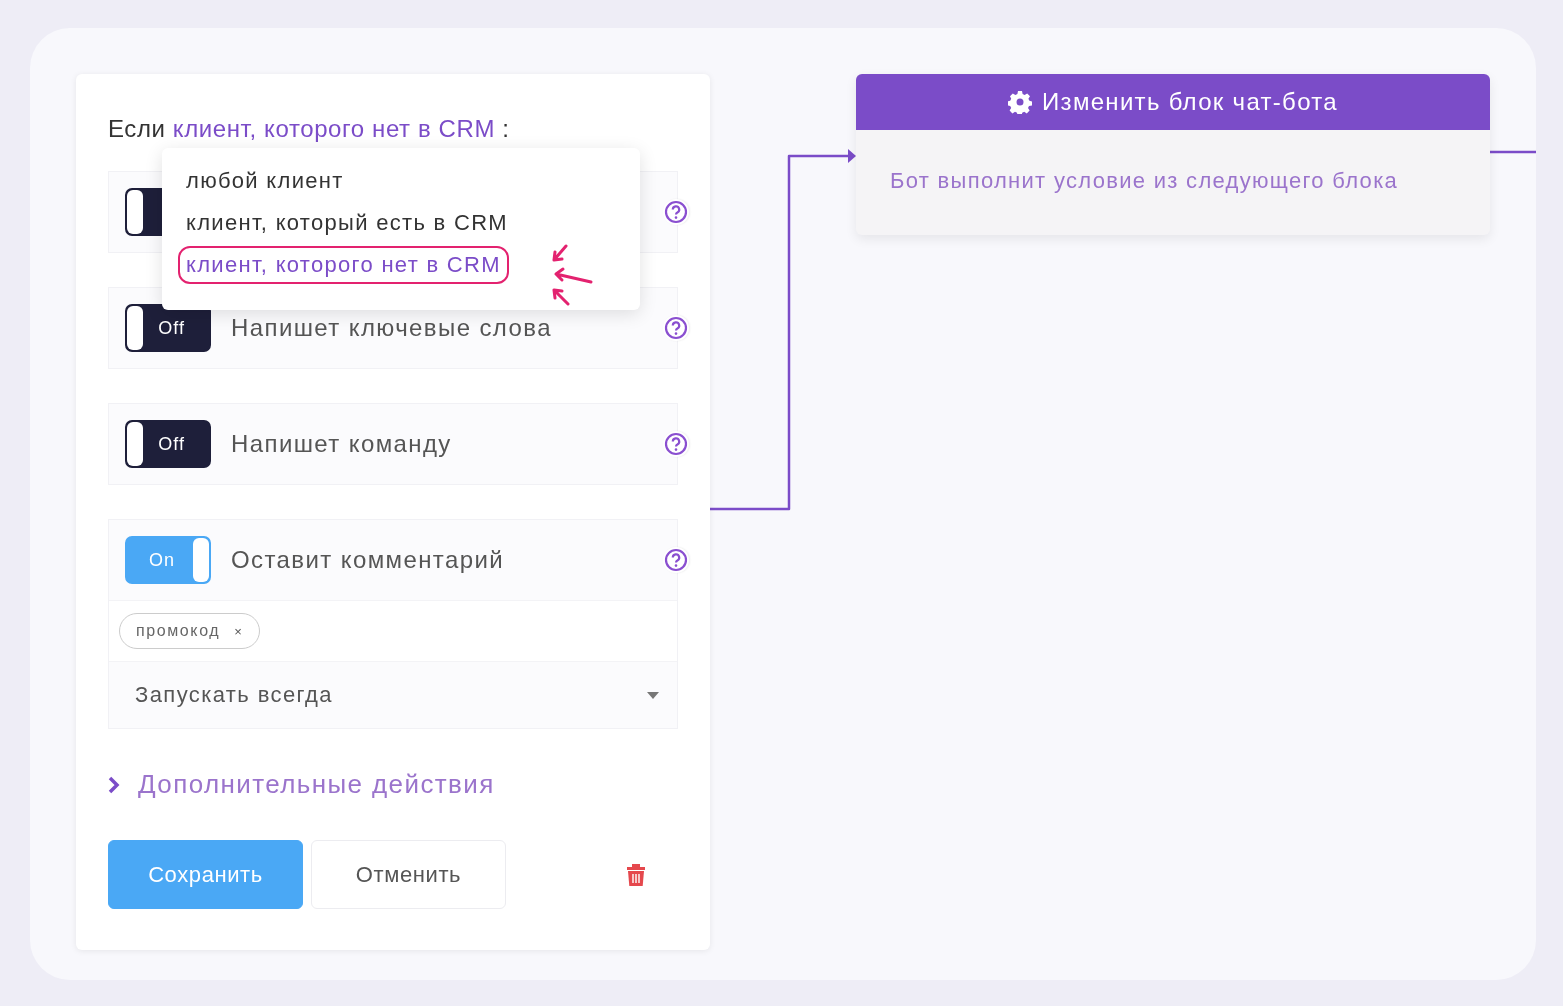 This screenshot has width=1563, height=1006. I want to click on node-description: Бот выполнит условие из следующего блока, so click(1144, 181).